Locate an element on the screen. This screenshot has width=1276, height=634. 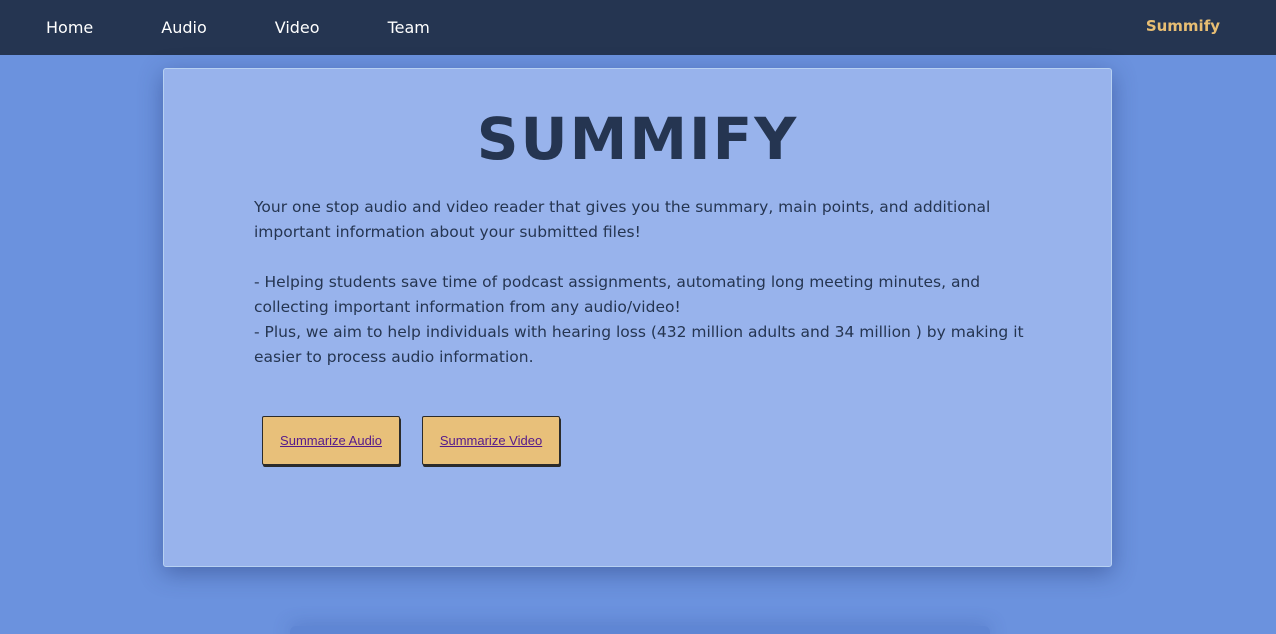
brand-link: Summify is located at coordinates (1183, 26).